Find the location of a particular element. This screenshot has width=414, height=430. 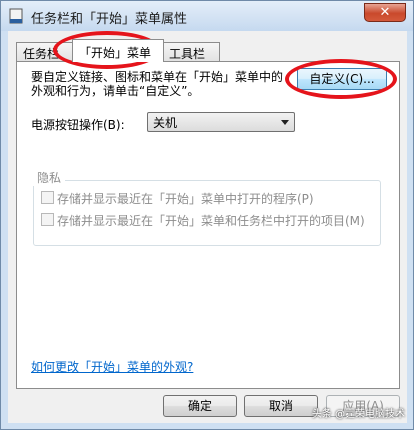

help-link: 如何更改「开始」菜单的外观? is located at coordinates (112, 366).